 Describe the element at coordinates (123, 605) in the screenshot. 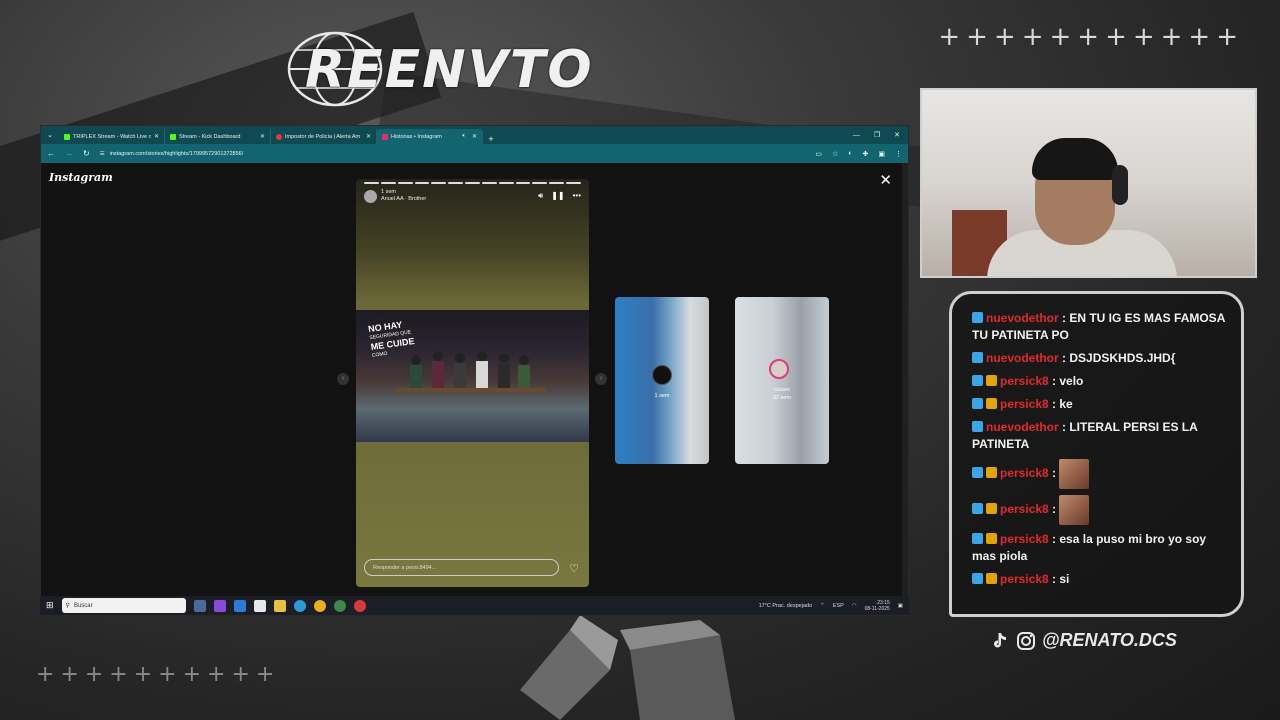

I see `taskbar-search: ⚲ Buscar` at that location.